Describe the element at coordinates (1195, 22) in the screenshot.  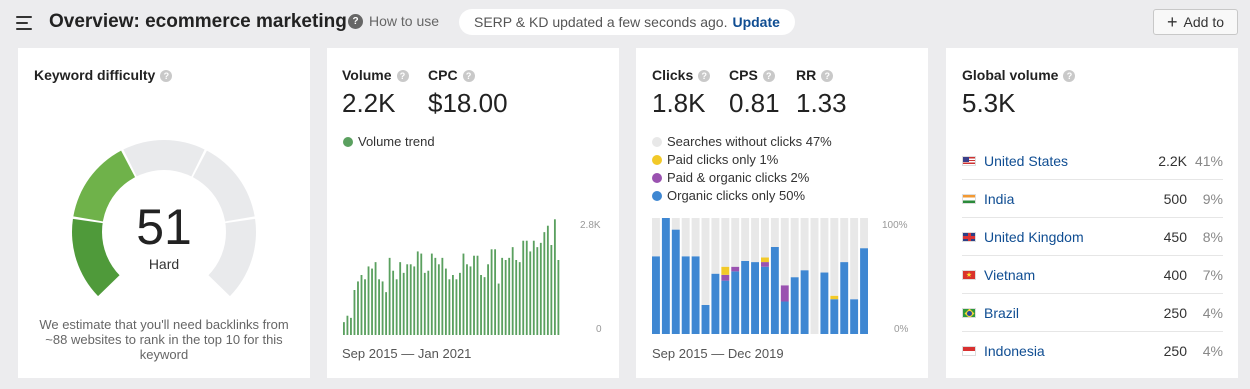
I see `add-to-button: + Add to` at that location.